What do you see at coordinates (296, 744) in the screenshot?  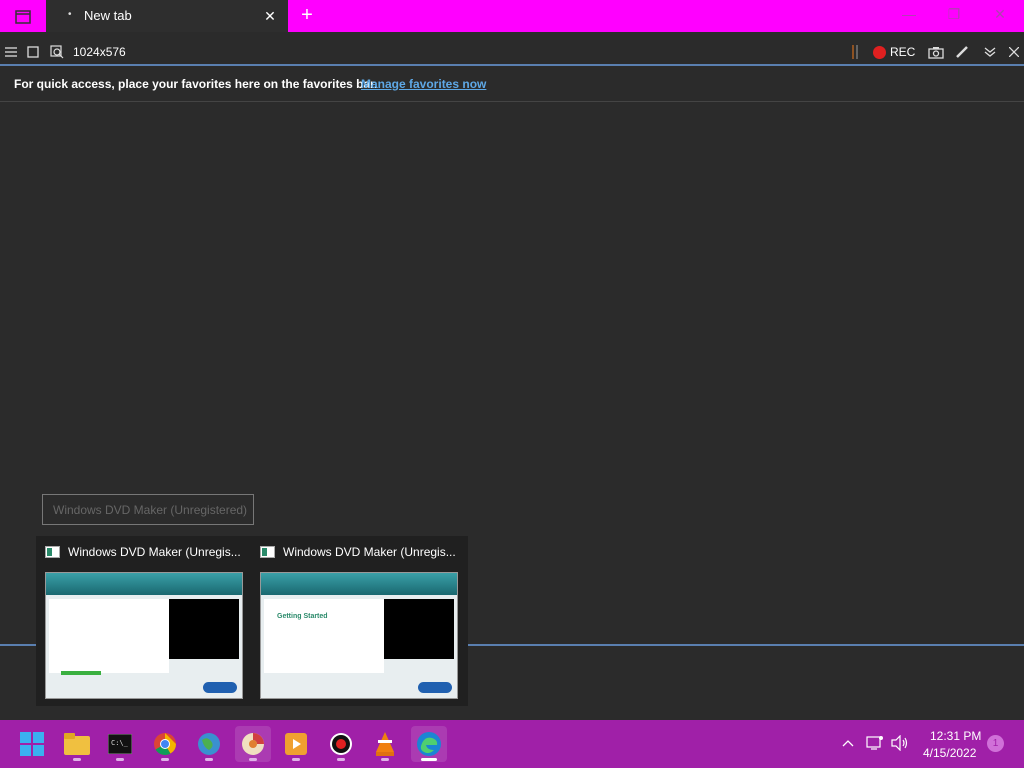 I see `video-app-icon` at bounding box center [296, 744].